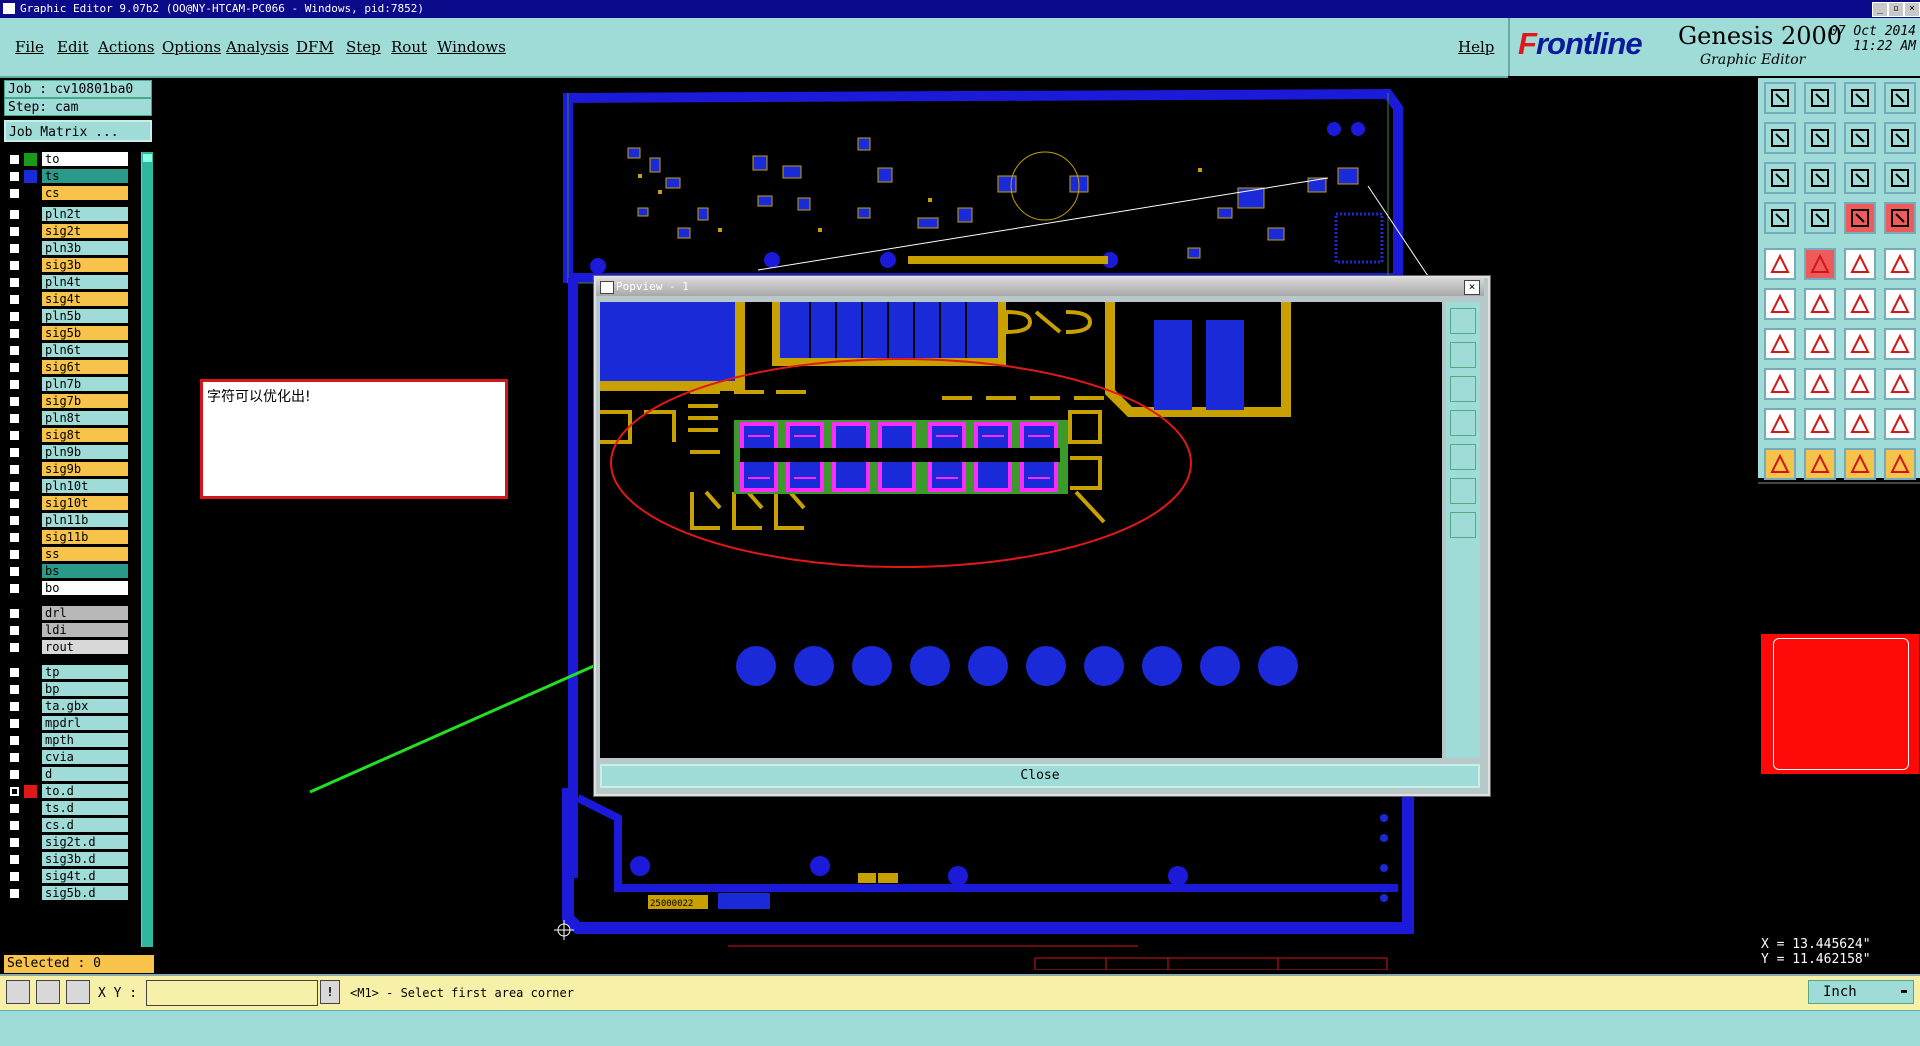  What do you see at coordinates (85, 214) in the screenshot?
I see `layer-name: pln2t` at bounding box center [85, 214].